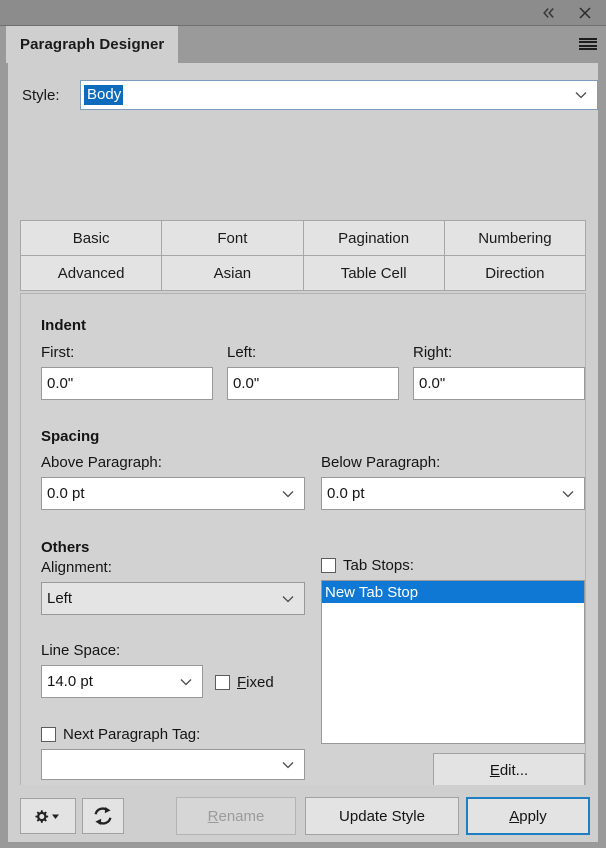 This screenshot has height=848, width=606. I want to click on footer-bar: Rename Update Style Apply, so click(303, 816).